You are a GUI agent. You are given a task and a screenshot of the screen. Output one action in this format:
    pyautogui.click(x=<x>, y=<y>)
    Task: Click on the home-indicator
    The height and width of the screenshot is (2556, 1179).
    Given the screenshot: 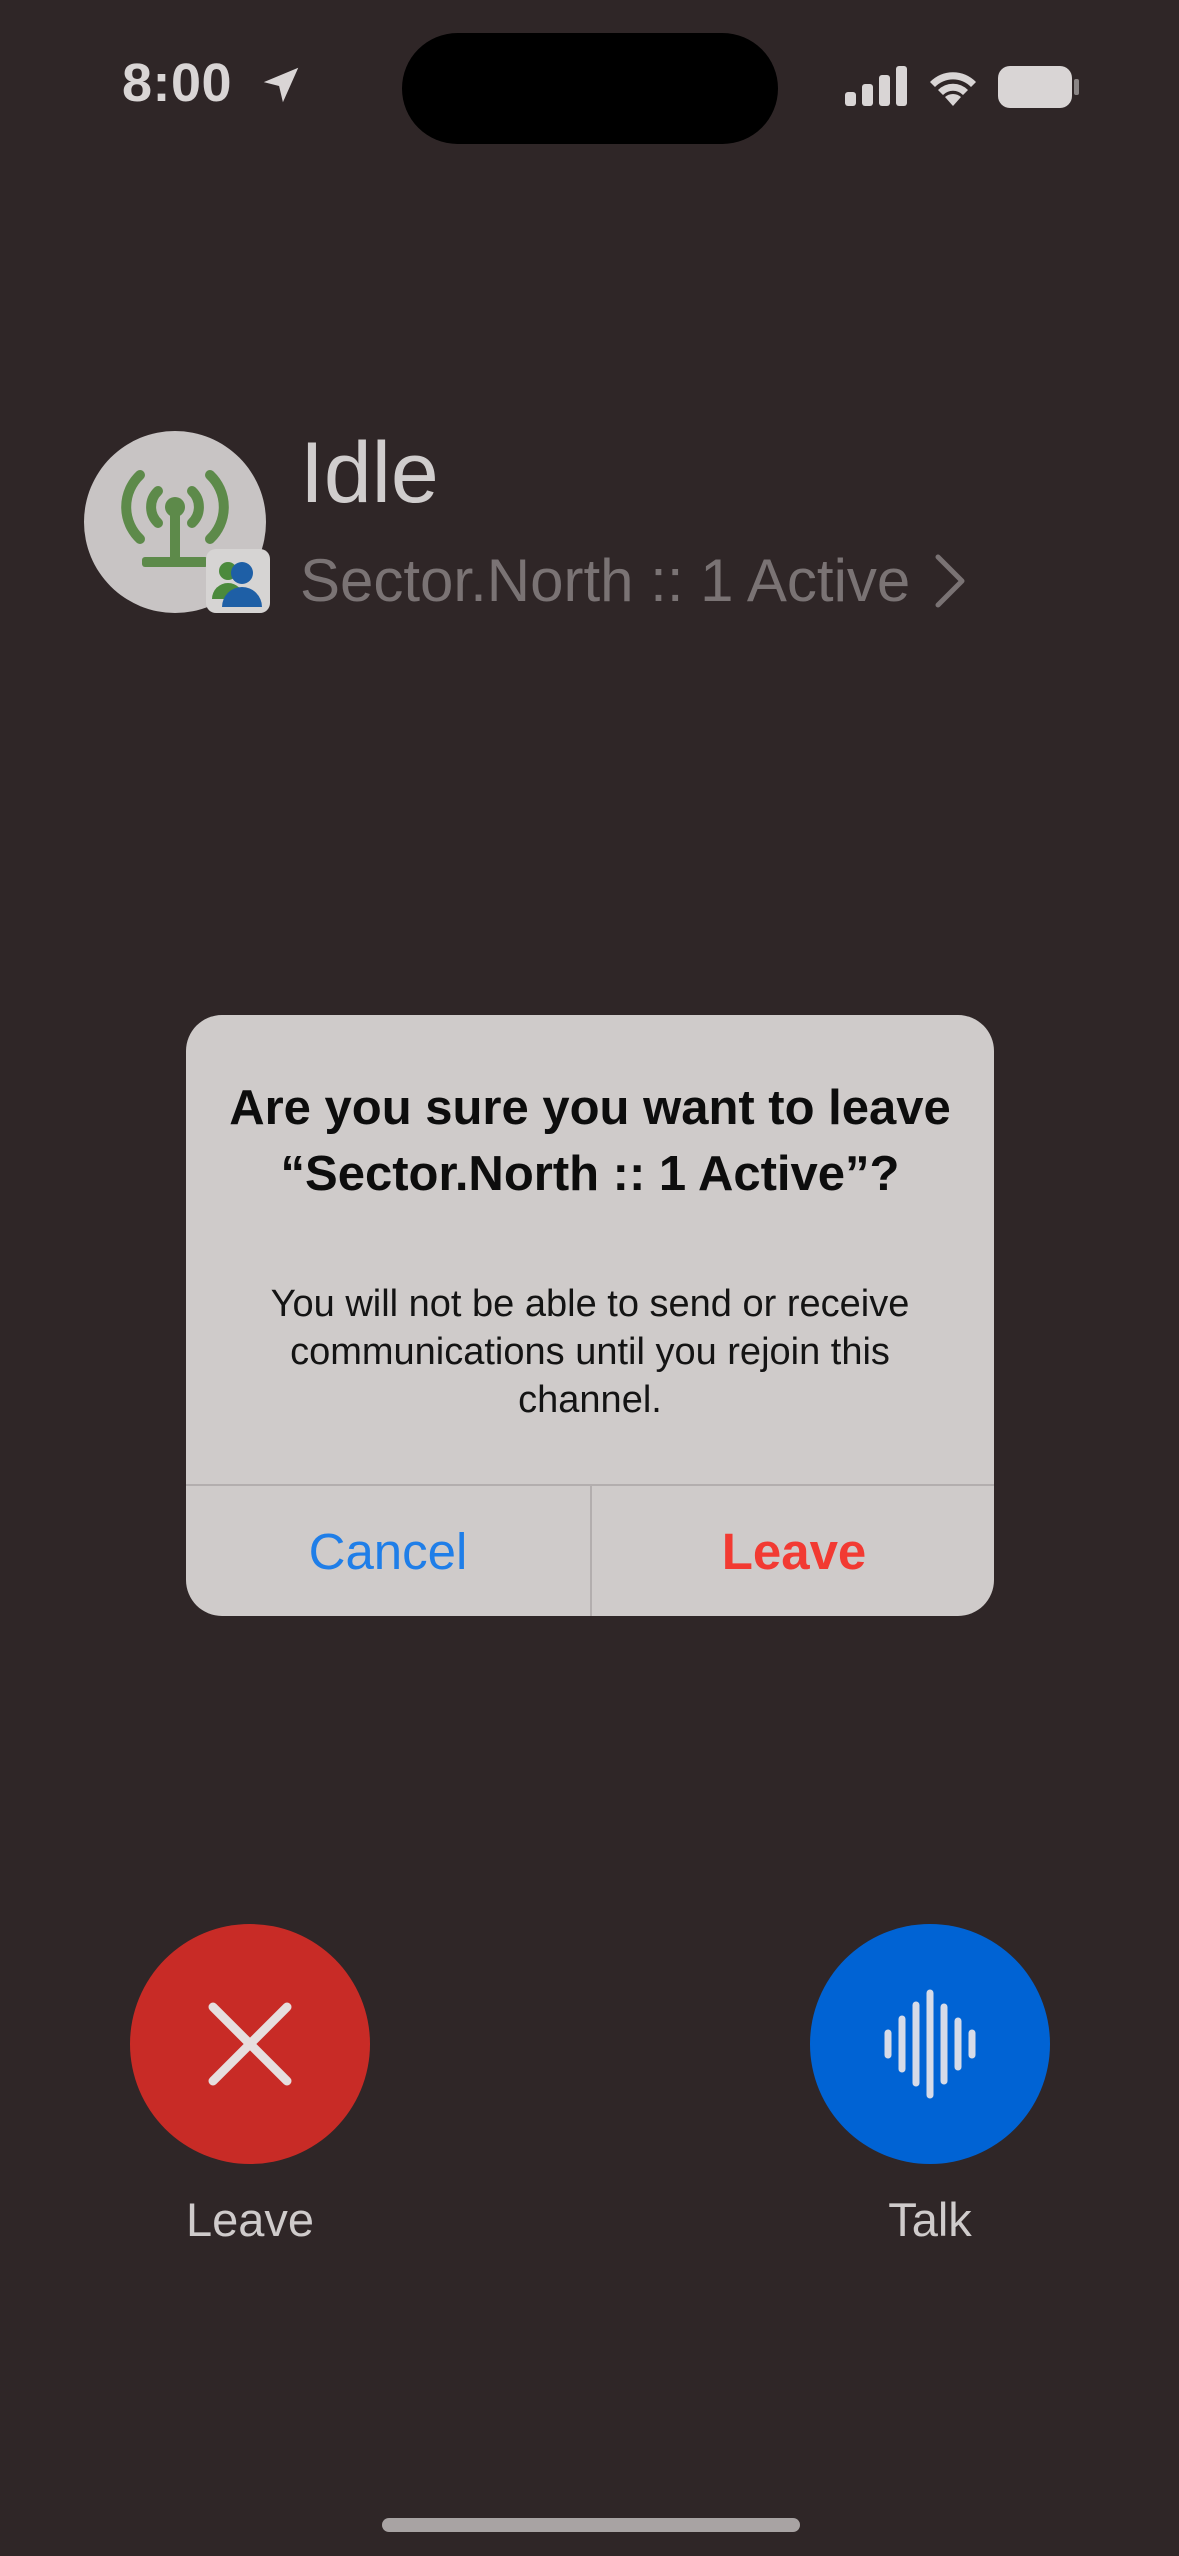 What is the action you would take?
    pyautogui.click(x=591, y=2525)
    